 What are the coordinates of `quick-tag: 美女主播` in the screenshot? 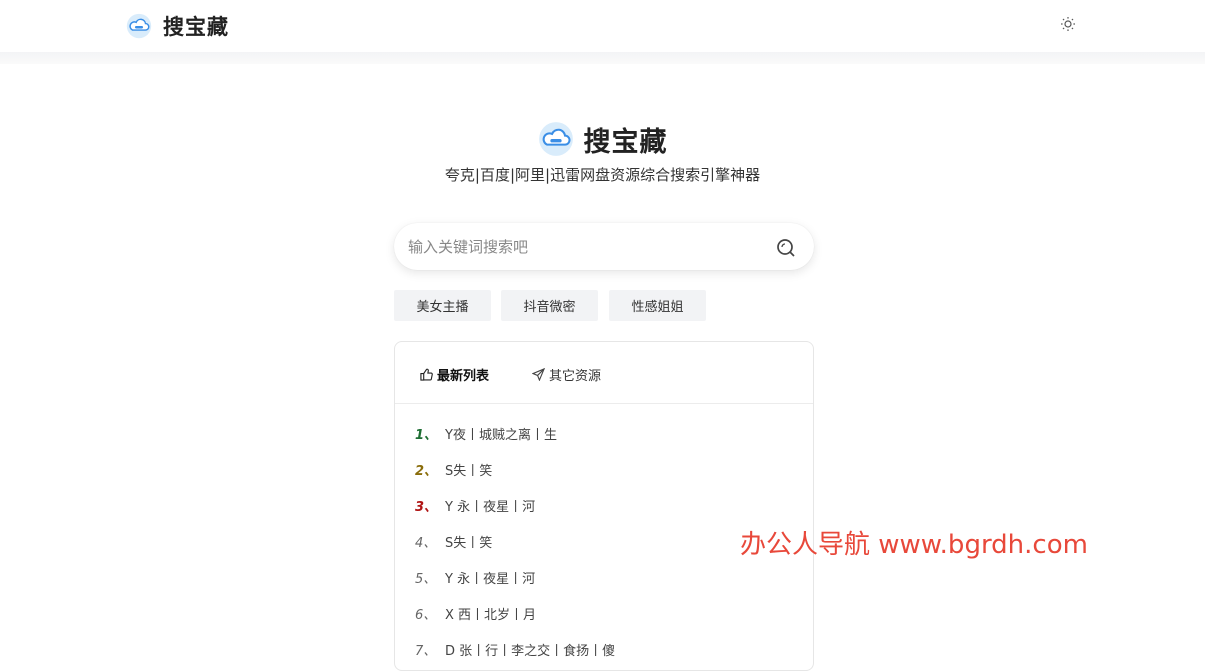 It's located at (442, 305).